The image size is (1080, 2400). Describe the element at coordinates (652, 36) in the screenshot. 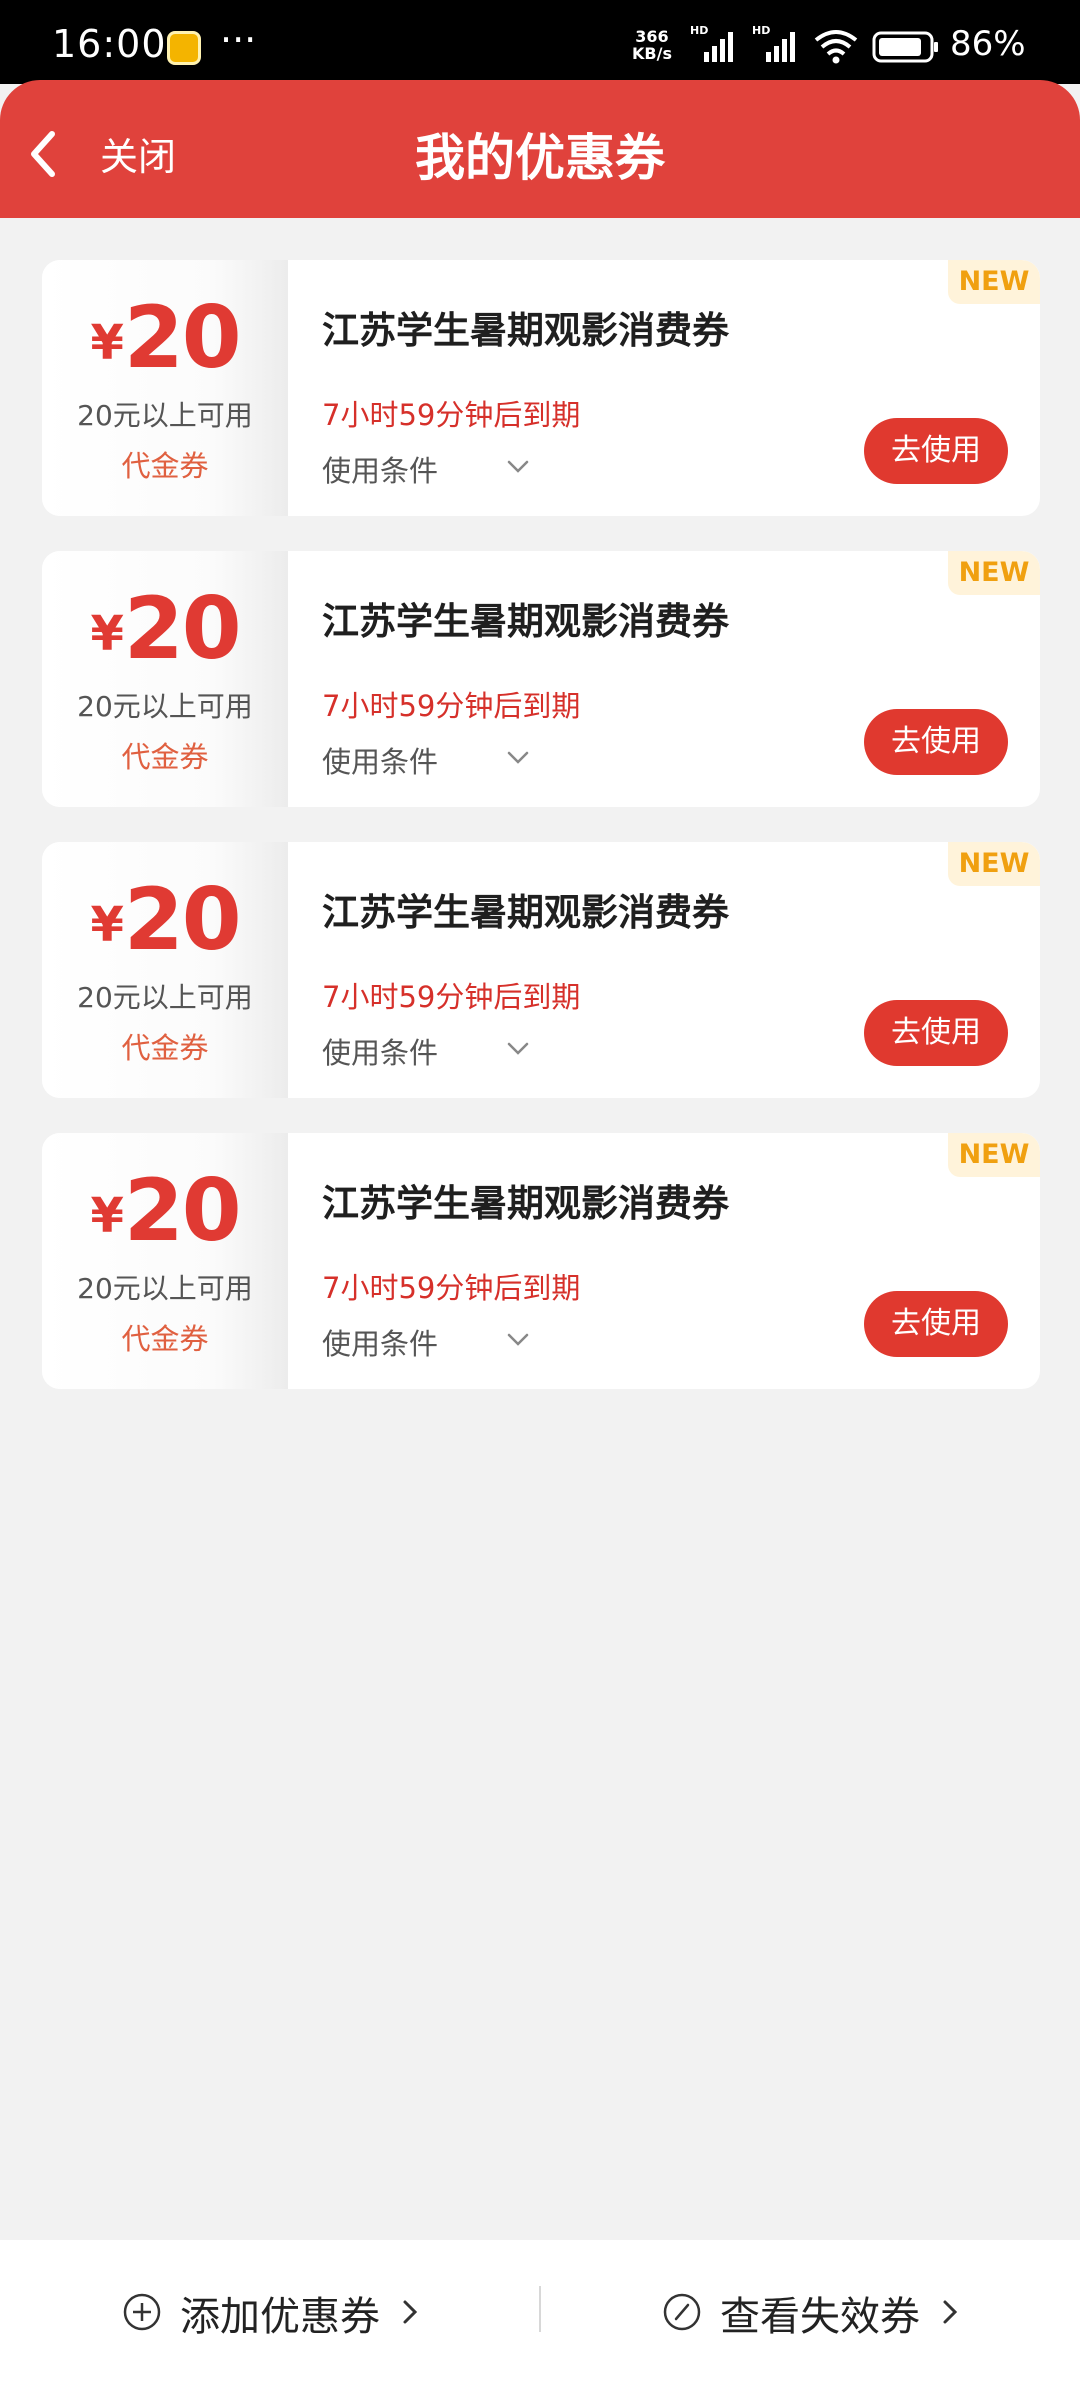

I see `network-speed-value: 366` at that location.